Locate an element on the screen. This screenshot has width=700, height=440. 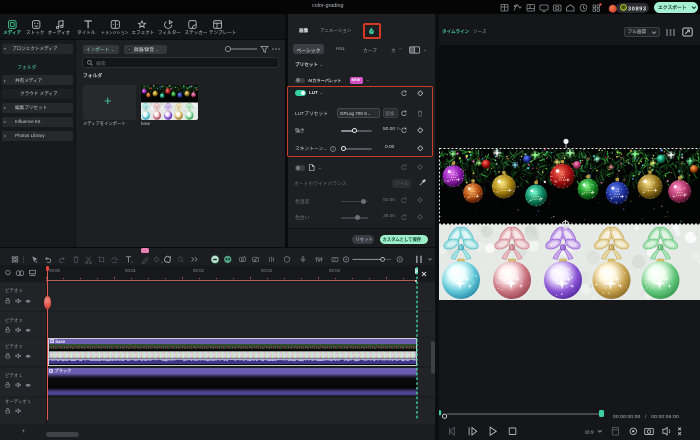
svg-text: 30893 is located at coordinates (637, 9).